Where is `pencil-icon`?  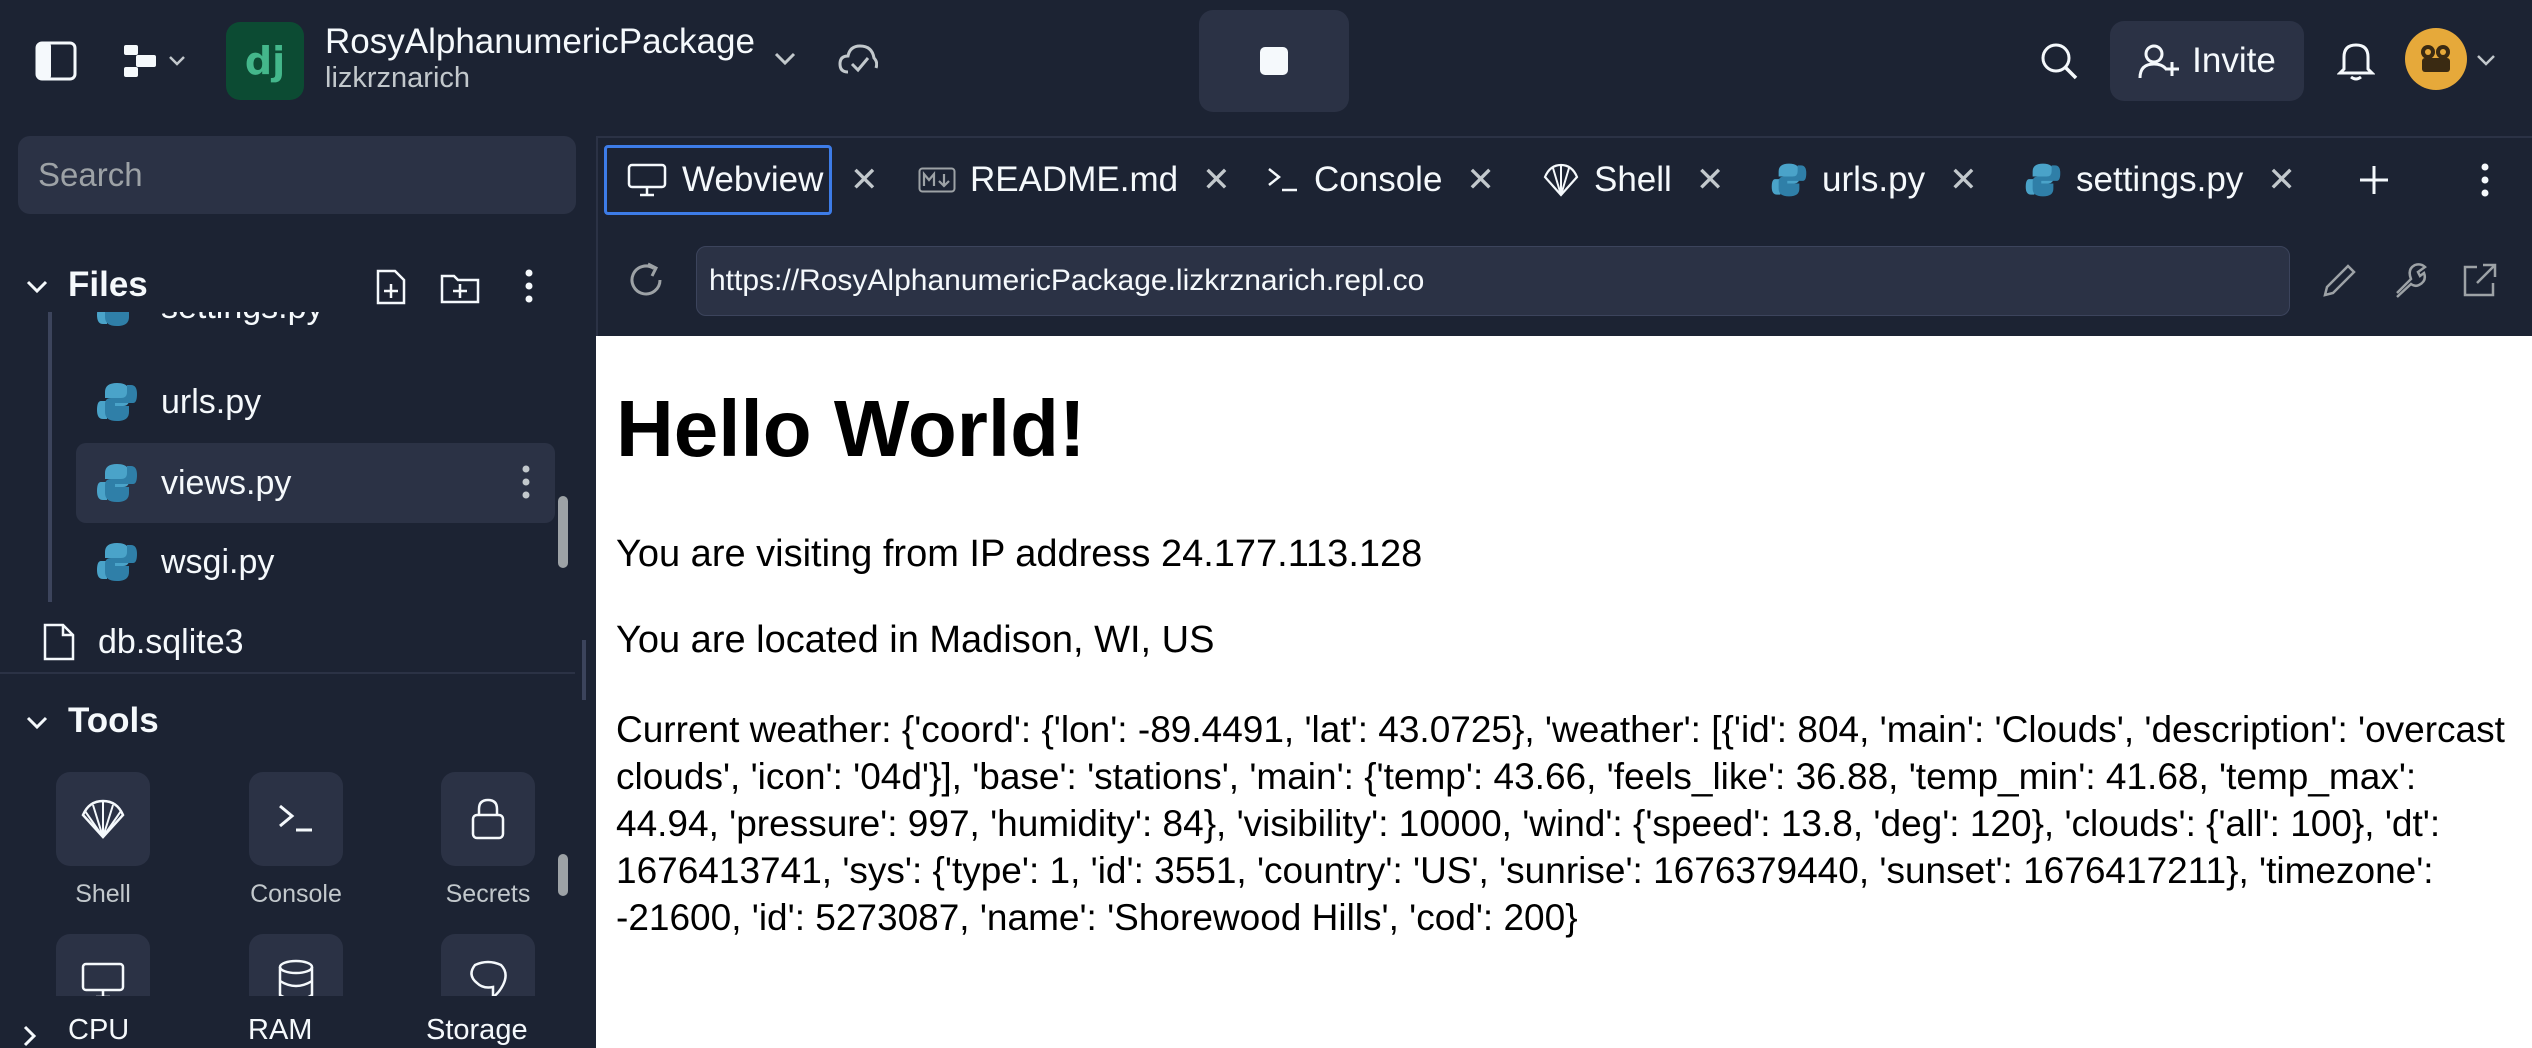 pencil-icon is located at coordinates (2340, 280).